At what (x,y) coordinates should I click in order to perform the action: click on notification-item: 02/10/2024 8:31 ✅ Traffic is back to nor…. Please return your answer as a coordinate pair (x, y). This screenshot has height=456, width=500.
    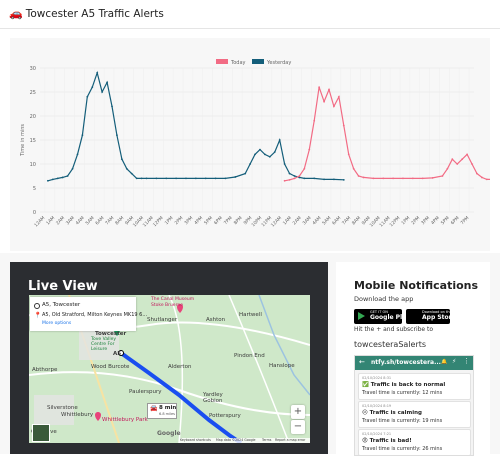
    Looking at the image, I should click on (414, 386).